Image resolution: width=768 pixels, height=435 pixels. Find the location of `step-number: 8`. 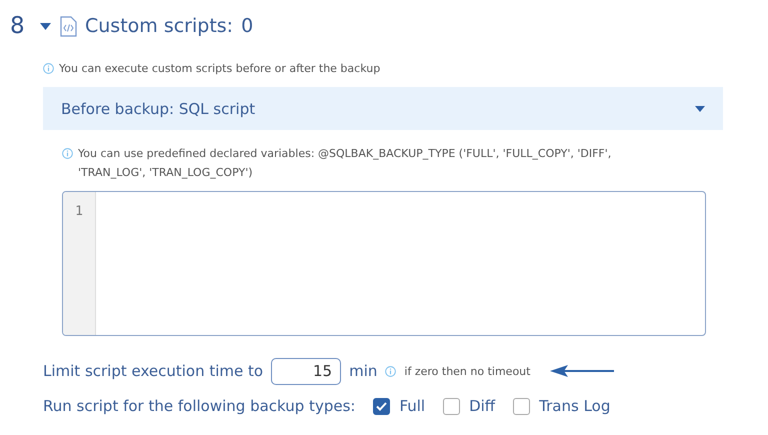

step-number: 8 is located at coordinates (18, 26).